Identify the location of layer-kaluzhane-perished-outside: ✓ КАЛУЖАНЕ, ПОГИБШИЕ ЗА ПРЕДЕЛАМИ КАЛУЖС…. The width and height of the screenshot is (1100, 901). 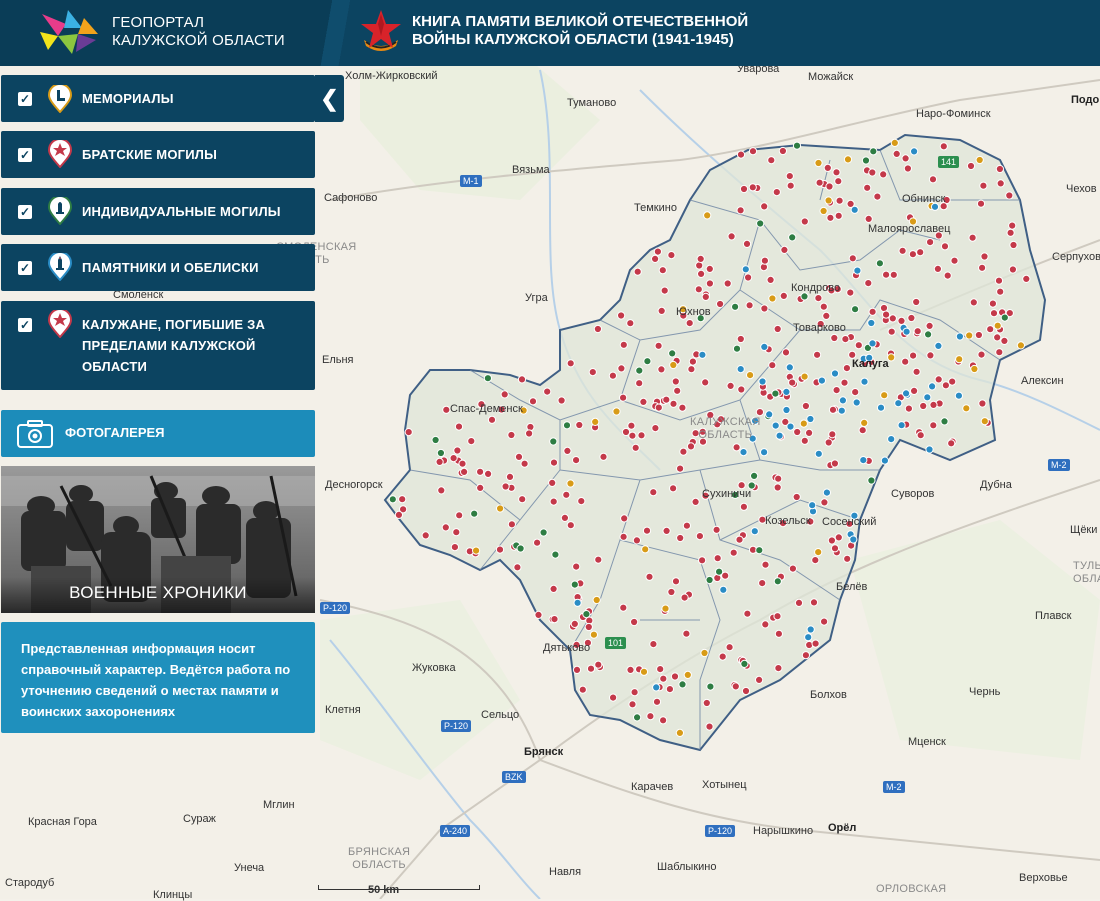
(158, 345).